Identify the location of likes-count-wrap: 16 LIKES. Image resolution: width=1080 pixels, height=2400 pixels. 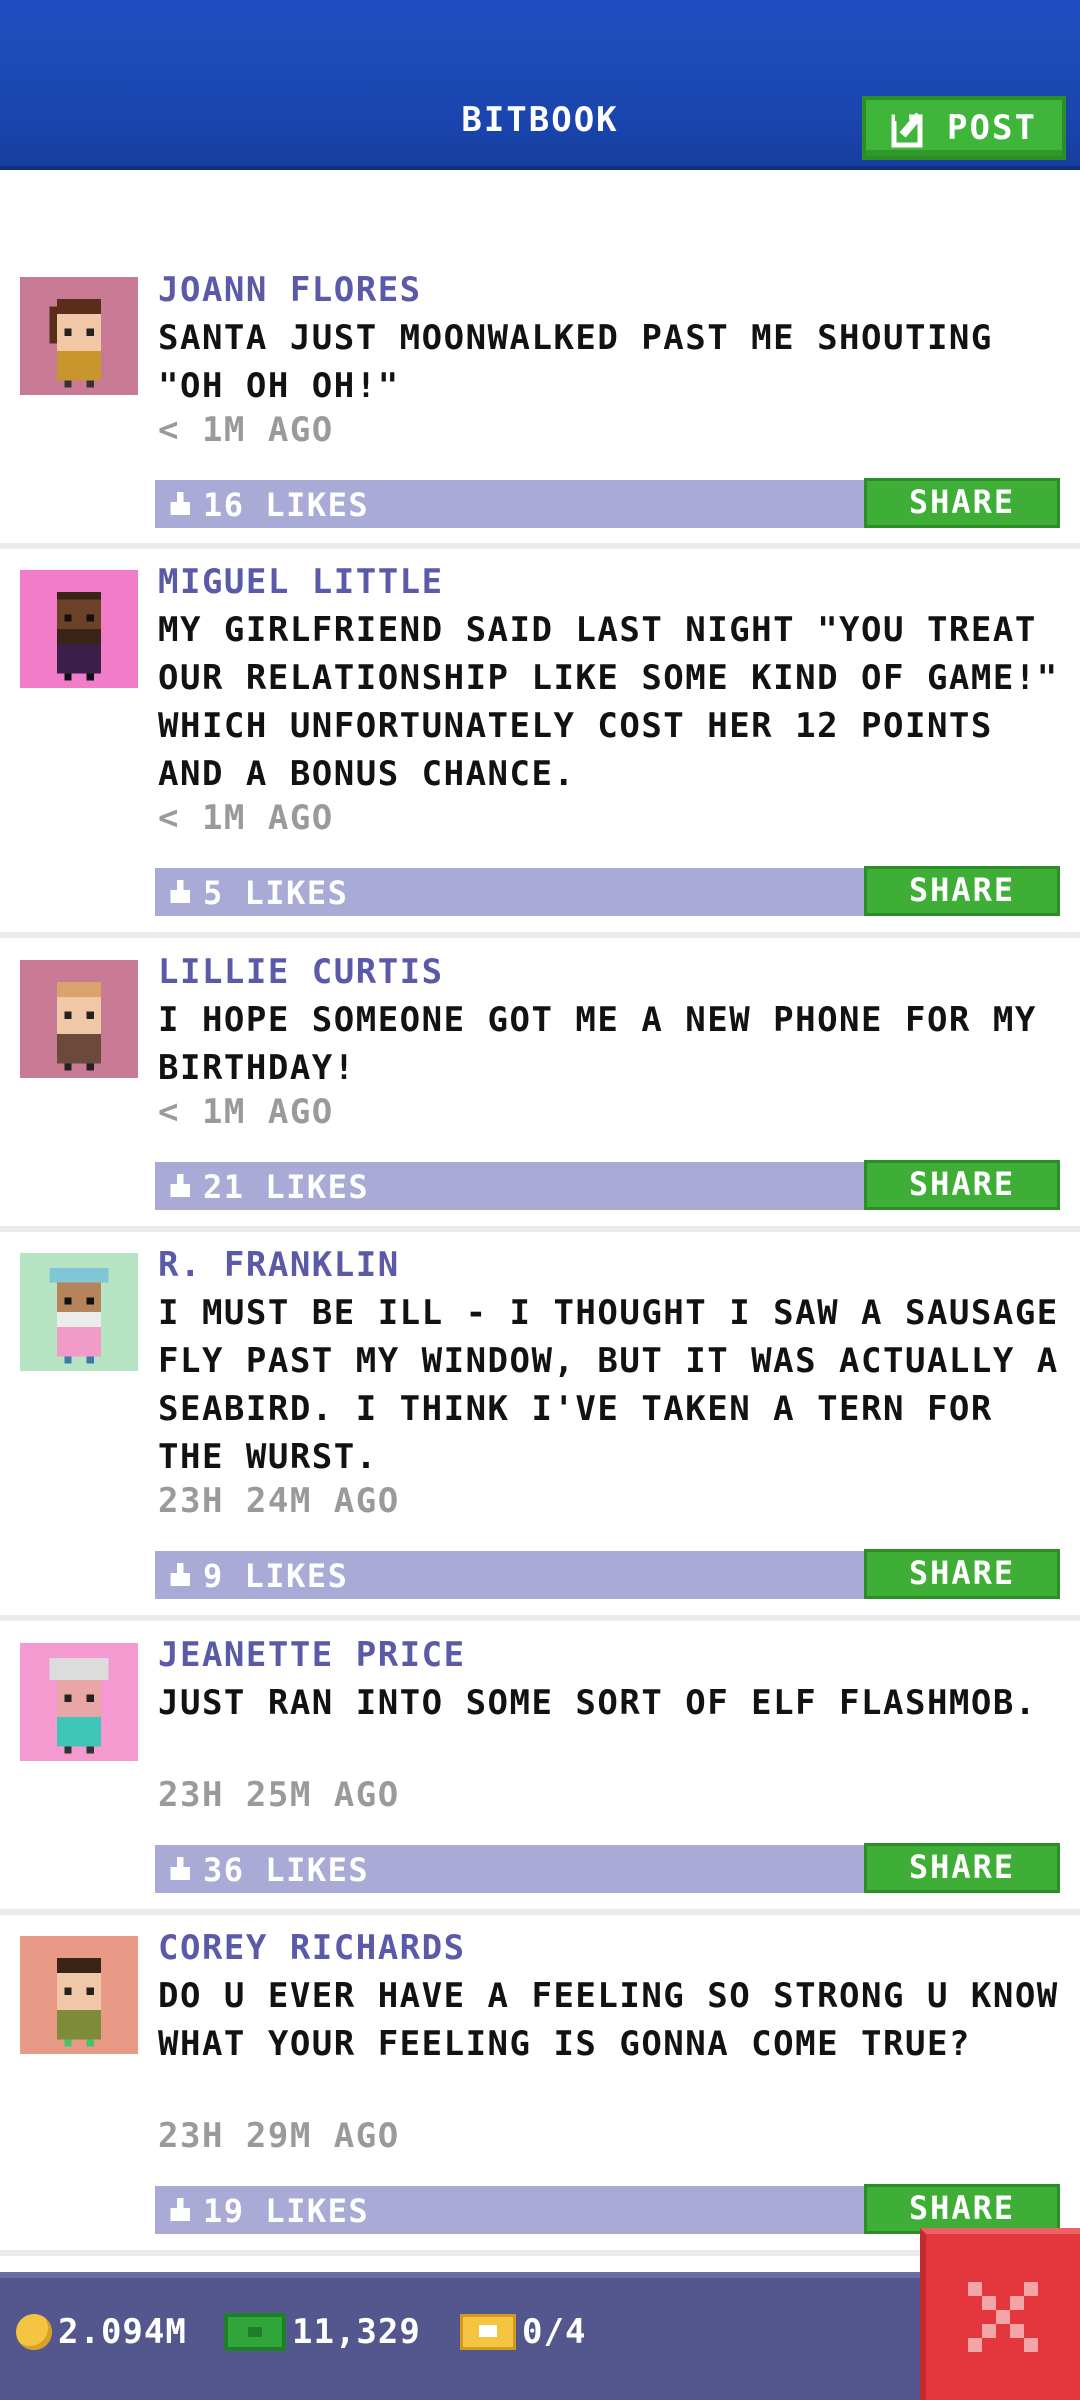
(268, 505).